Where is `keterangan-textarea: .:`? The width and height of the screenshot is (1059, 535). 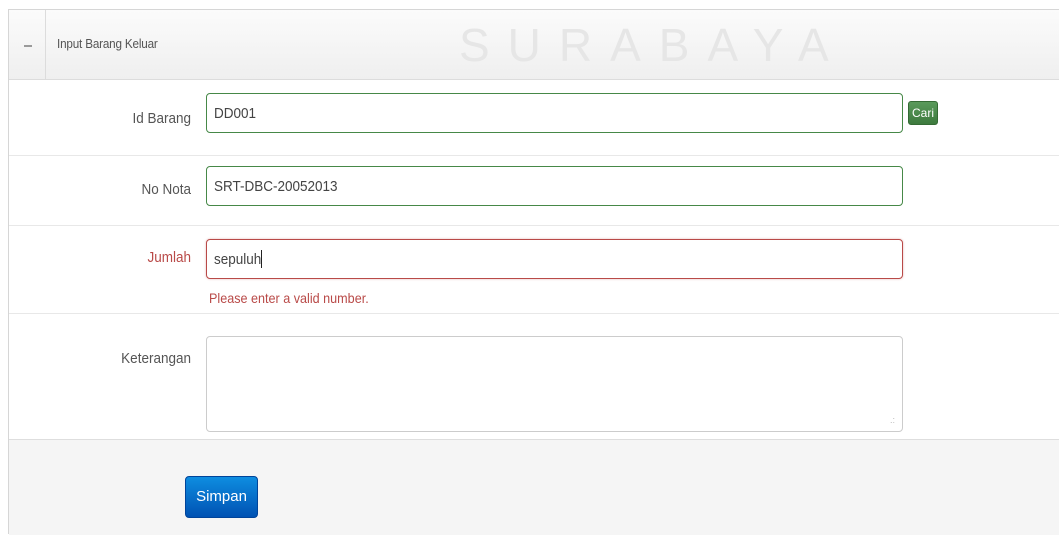
keterangan-textarea: .: is located at coordinates (554, 384).